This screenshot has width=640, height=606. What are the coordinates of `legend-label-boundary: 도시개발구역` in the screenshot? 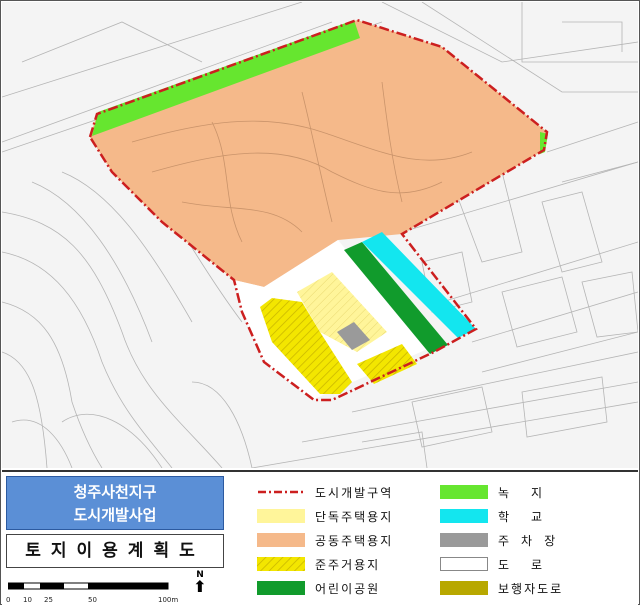 It's located at (354, 493).